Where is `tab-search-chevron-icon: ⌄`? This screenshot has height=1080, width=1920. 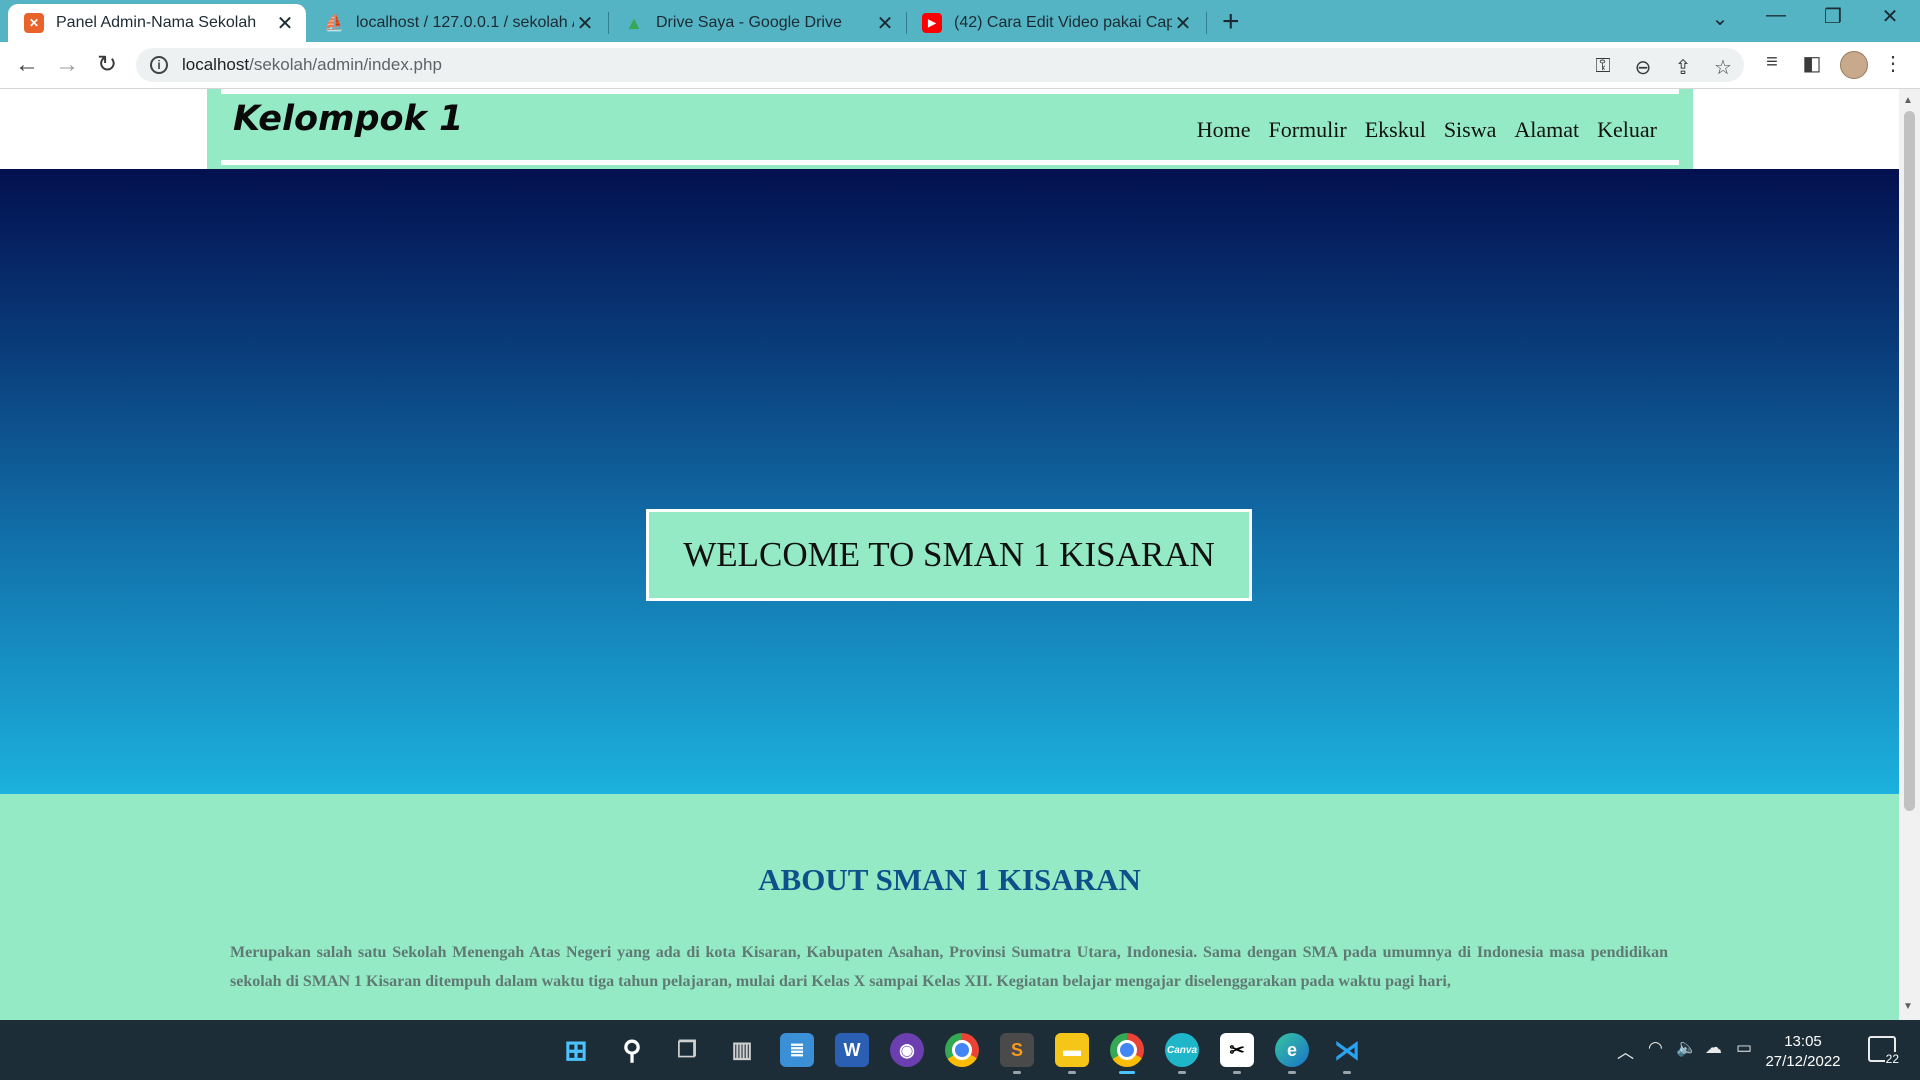 tab-search-chevron-icon: ⌄ is located at coordinates (1720, 18).